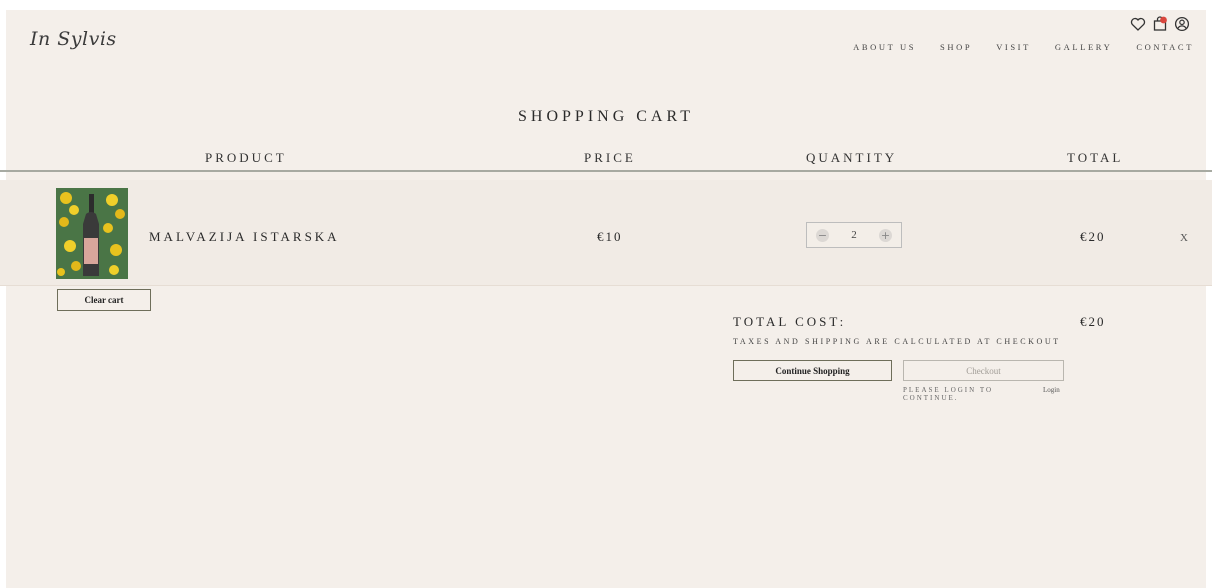 Image resolution: width=1212 pixels, height=588 pixels. Describe the element at coordinates (73, 39) in the screenshot. I see `brand-logo: In Sylvis` at that location.